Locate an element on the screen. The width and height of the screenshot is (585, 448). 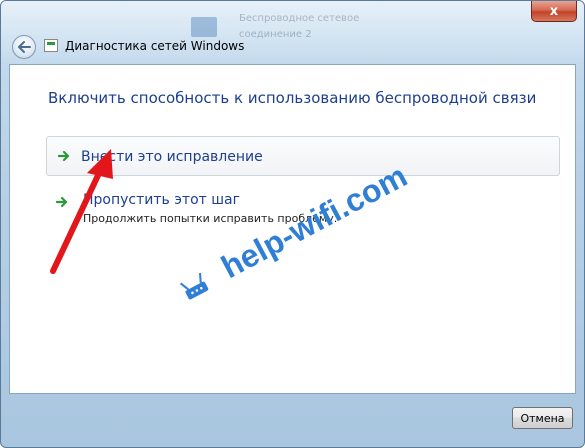
apply-fix-option: Внести это исправление is located at coordinates (303, 156).